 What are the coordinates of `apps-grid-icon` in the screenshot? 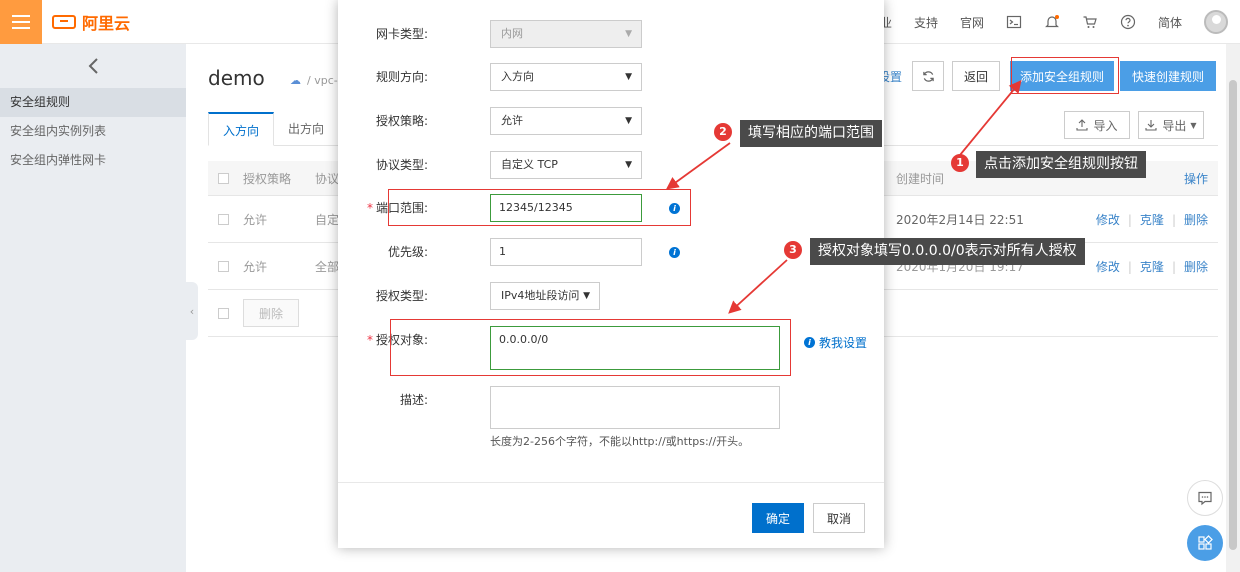 It's located at (1205, 542).